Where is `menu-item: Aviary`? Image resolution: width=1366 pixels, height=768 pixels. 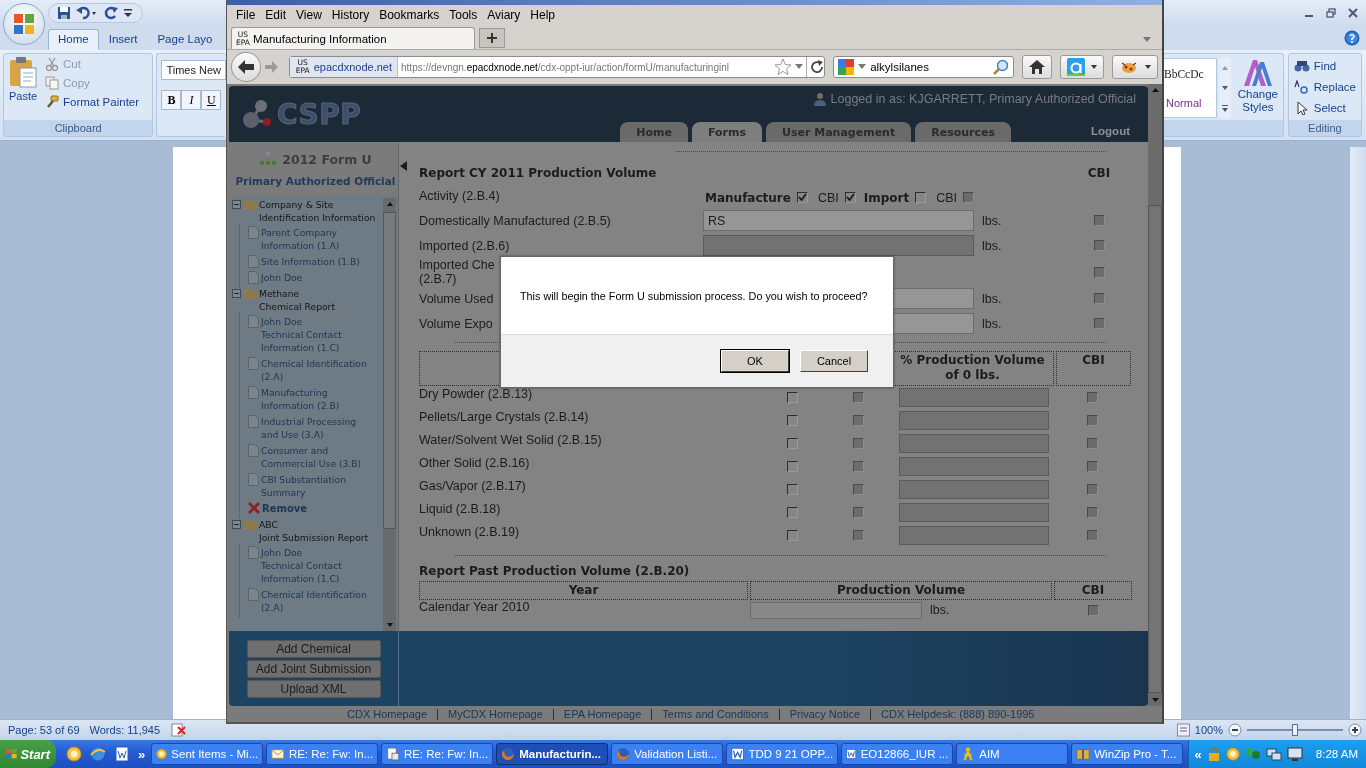
menu-item: Aviary is located at coordinates (504, 15).